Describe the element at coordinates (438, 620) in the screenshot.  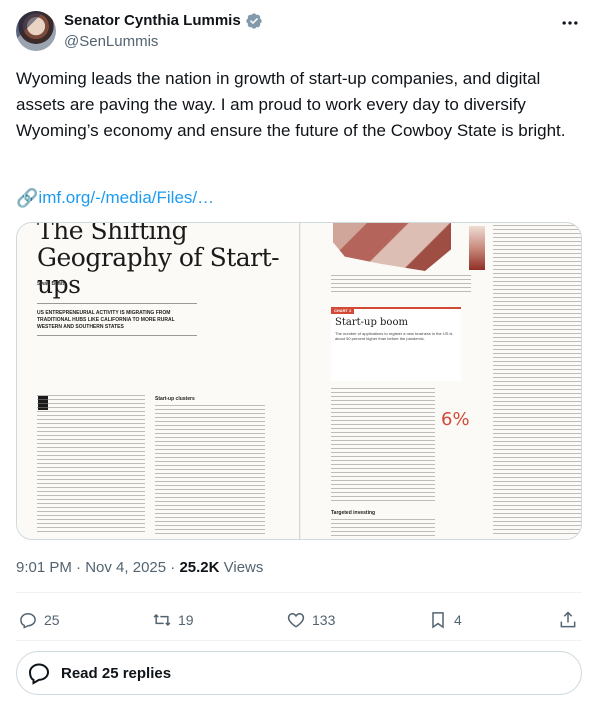
I see `bookmark-icon` at that location.